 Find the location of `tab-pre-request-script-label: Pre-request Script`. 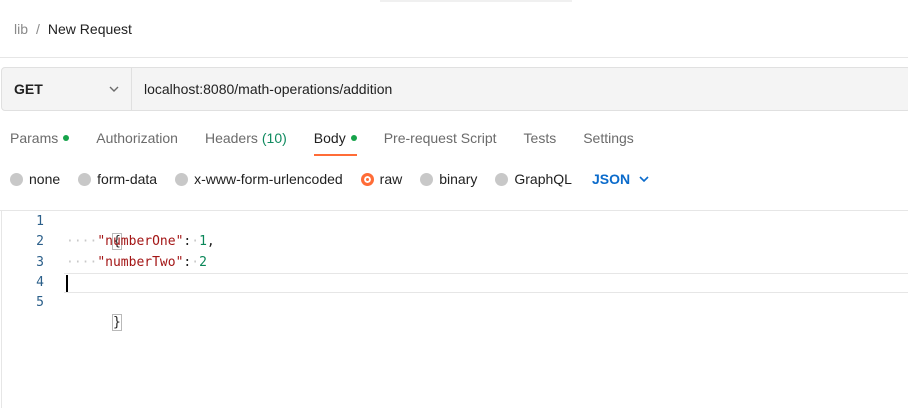

tab-pre-request-script-label: Pre-request Script is located at coordinates (440, 138).